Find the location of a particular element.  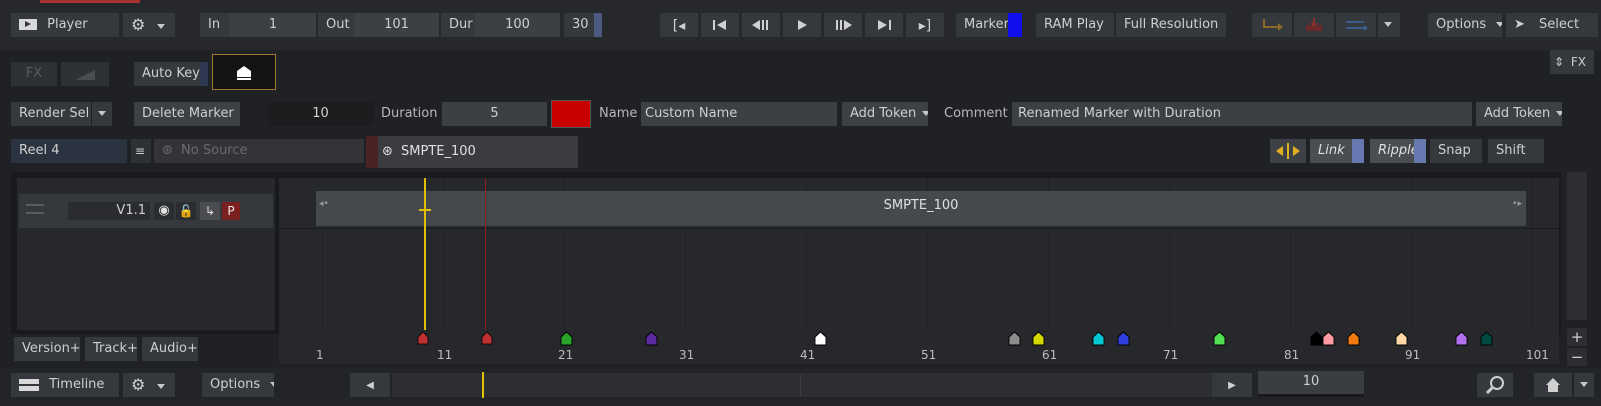

reel-dropdown: Reel 4 is located at coordinates (69, 151).